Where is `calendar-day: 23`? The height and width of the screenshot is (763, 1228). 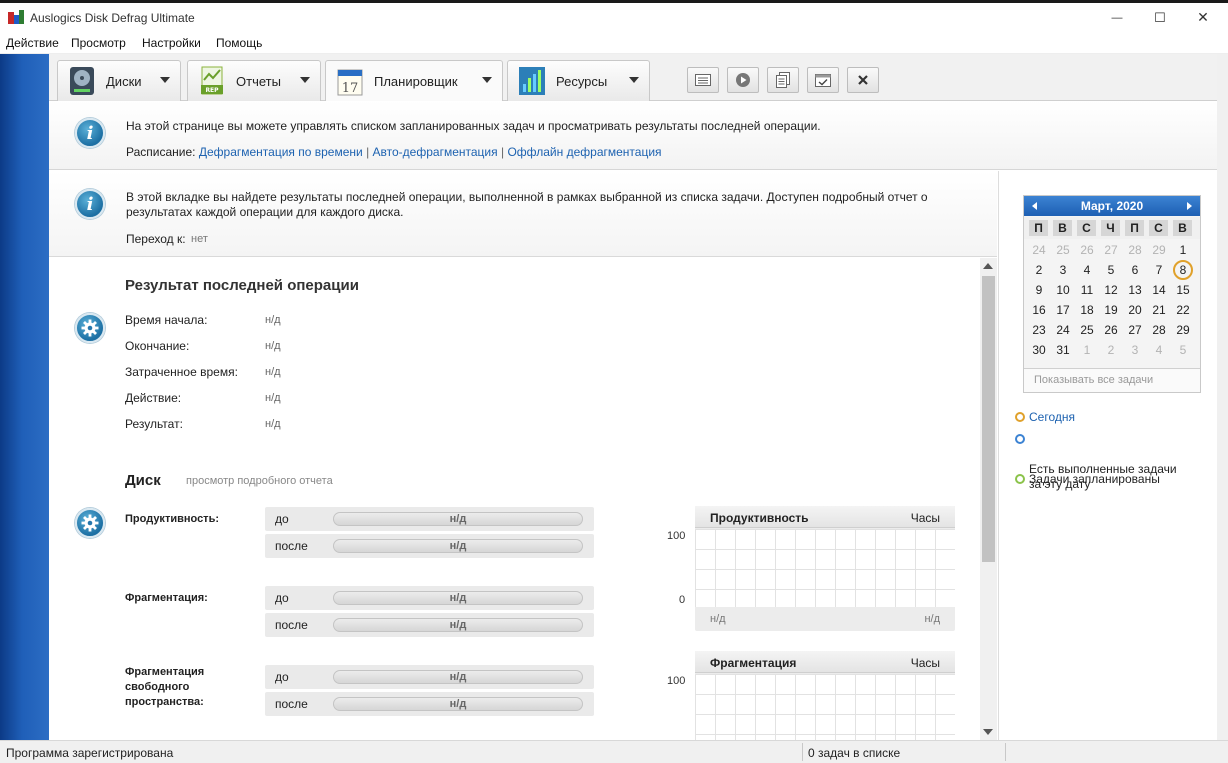
calendar-day: 23 is located at coordinates (1039, 330).